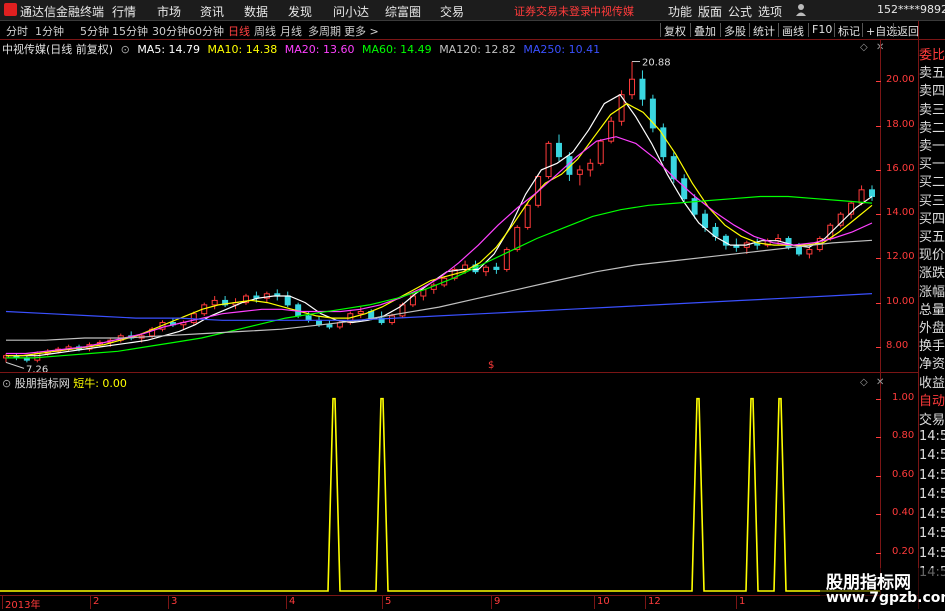 The height and width of the screenshot is (611, 945). Describe the element at coordinates (932, 217) in the screenshot. I see `sidebar-item-9: 买四` at that location.